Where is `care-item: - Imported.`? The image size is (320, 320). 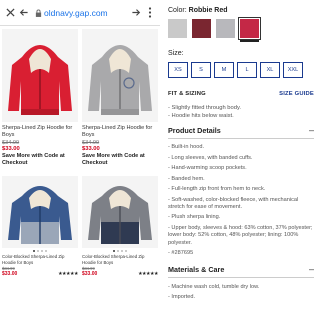 care-item: - Imported. is located at coordinates (182, 297).